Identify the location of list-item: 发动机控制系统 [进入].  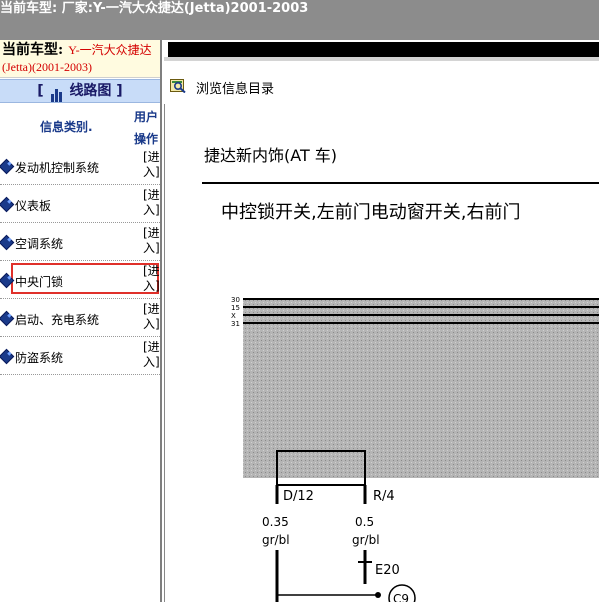
(80, 166).